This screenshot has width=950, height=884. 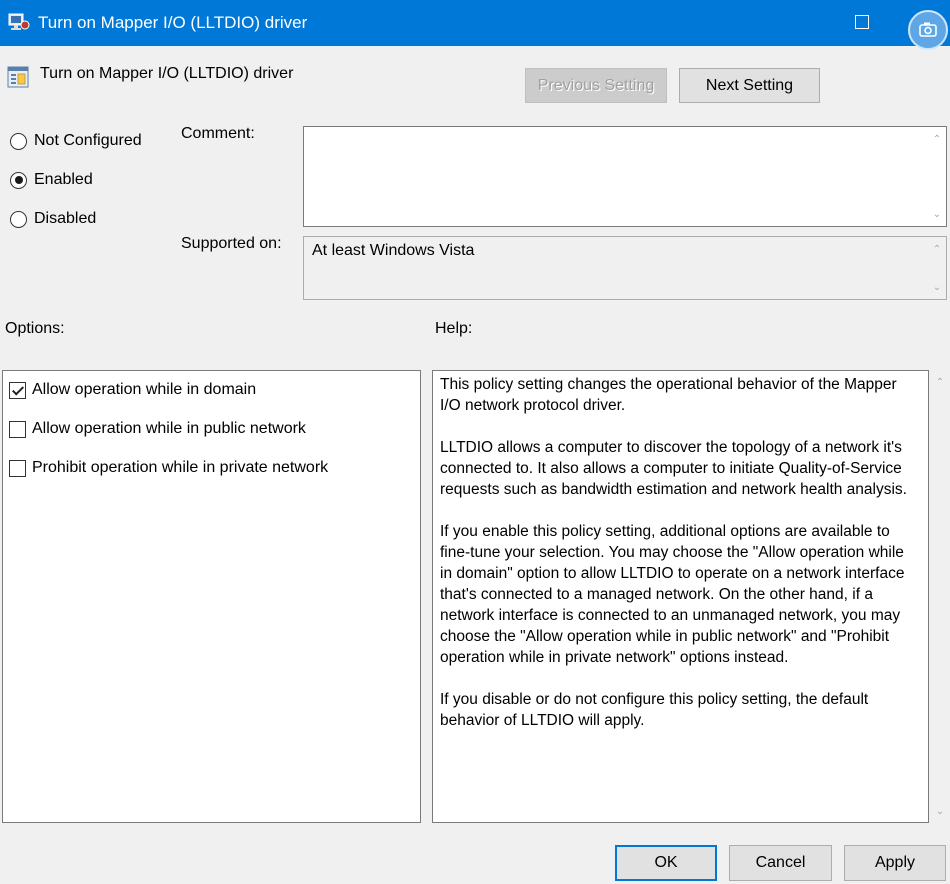 What do you see at coordinates (19, 21) in the screenshot?
I see `group-policy-app-icon` at bounding box center [19, 21].